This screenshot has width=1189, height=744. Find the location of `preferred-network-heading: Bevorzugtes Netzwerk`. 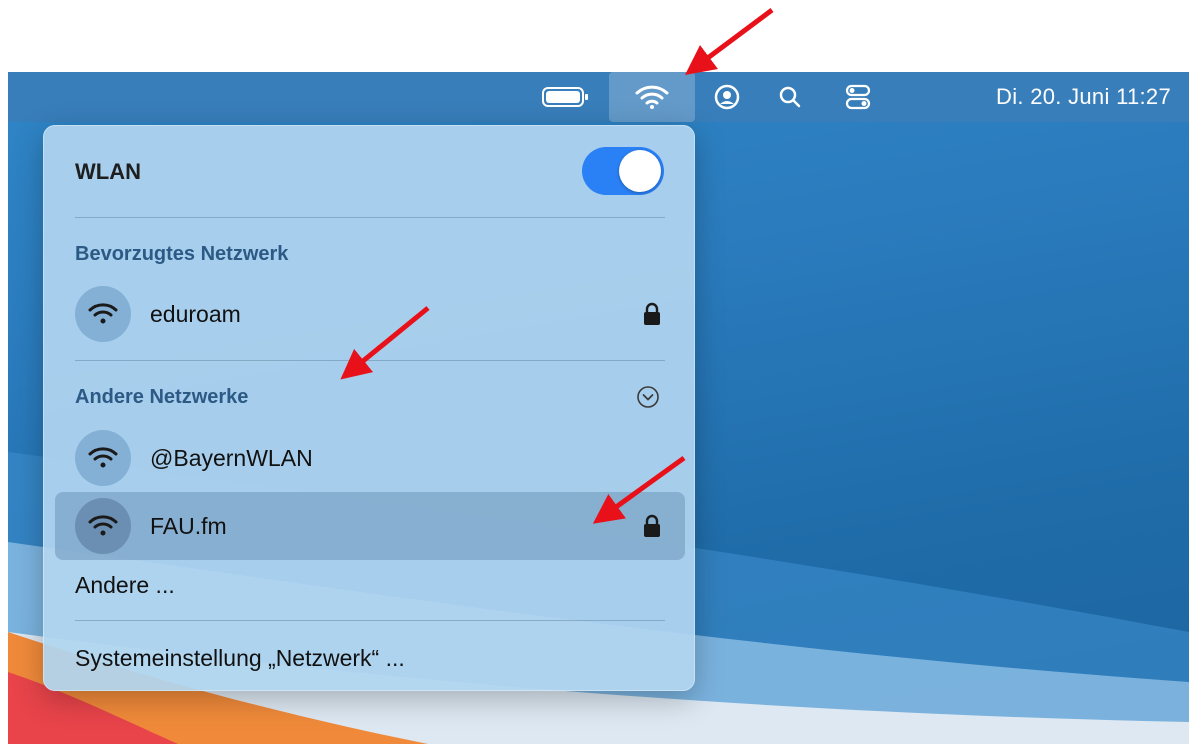

preferred-network-heading: Bevorzugtes Netzwerk is located at coordinates (182, 254).